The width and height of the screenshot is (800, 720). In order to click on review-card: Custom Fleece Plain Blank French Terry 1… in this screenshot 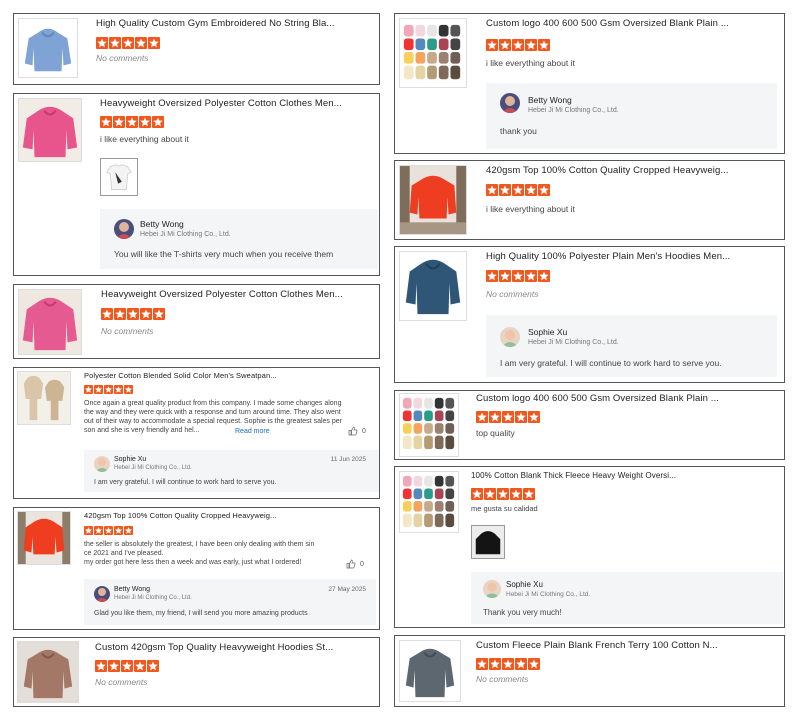, I will do `click(589, 671)`.